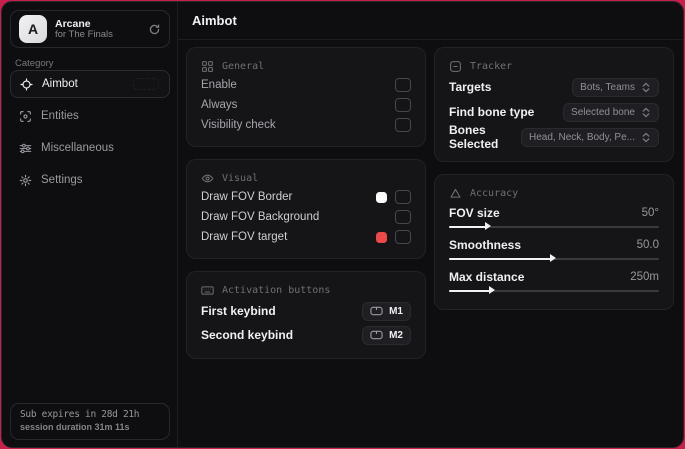 The width and height of the screenshot is (685, 449). Describe the element at coordinates (554, 193) in the screenshot. I see `accuracy-card-header: Accuracy` at that location.